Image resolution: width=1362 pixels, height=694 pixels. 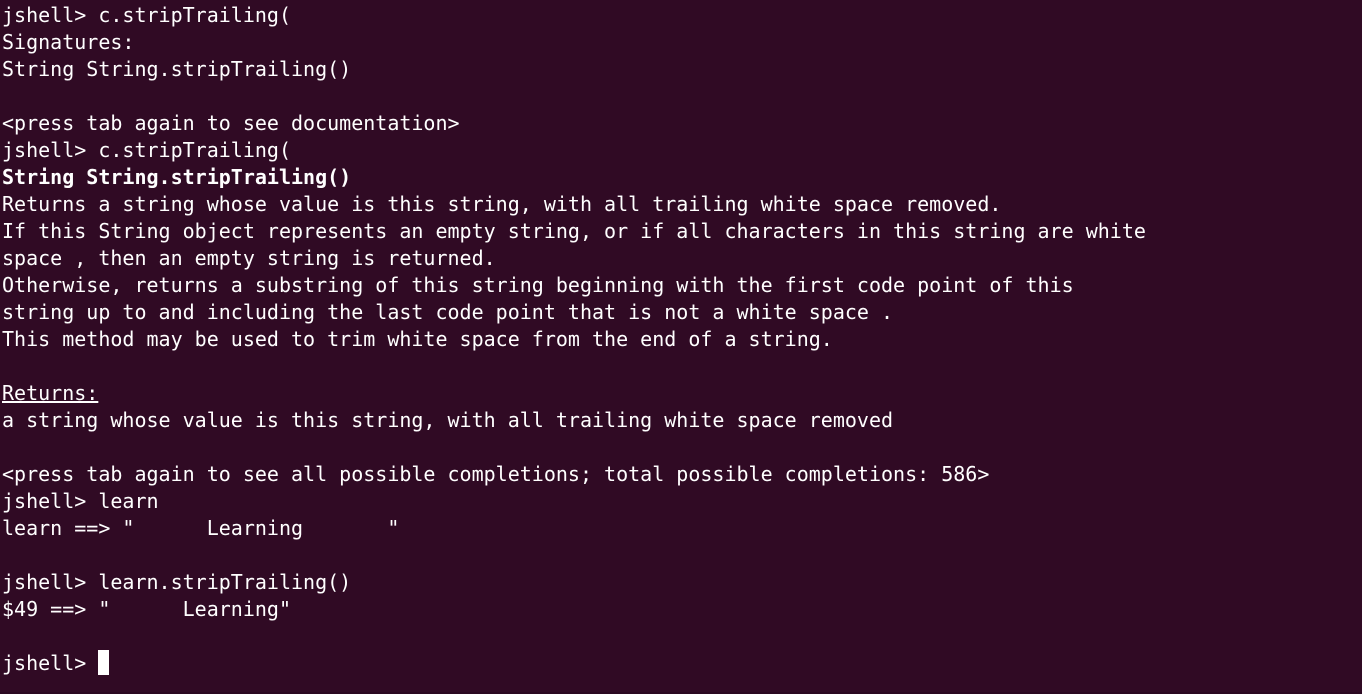 I want to click on terminal-line: jshell> learn.stripTrailing(), so click(x=177, y=582).